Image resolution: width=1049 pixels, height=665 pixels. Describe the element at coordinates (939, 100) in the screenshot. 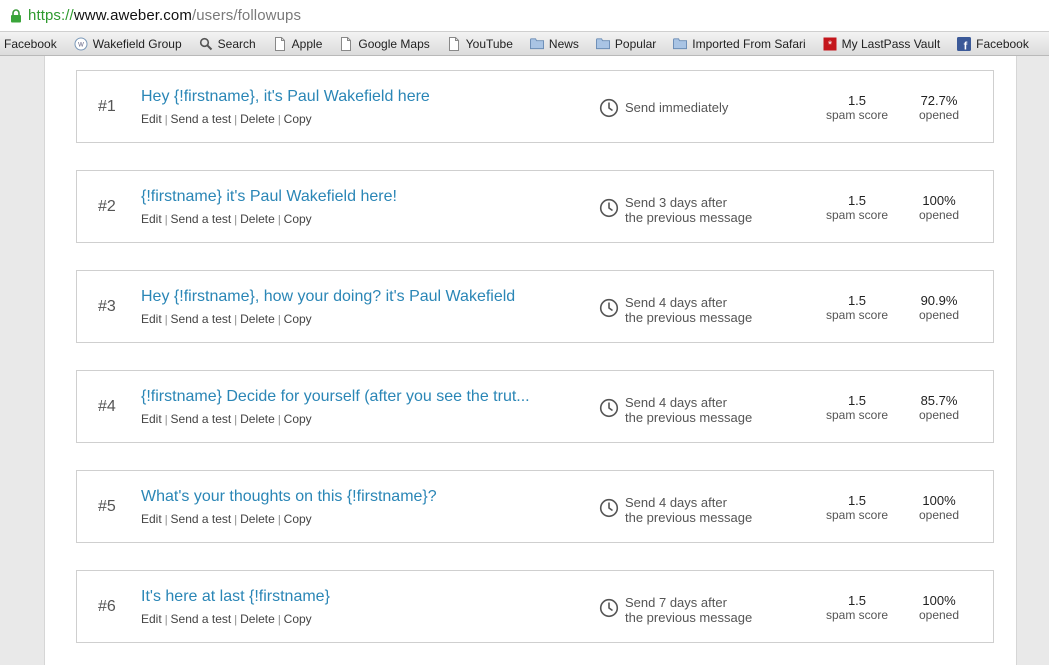

I see `open-rate-value: 72.7%` at that location.